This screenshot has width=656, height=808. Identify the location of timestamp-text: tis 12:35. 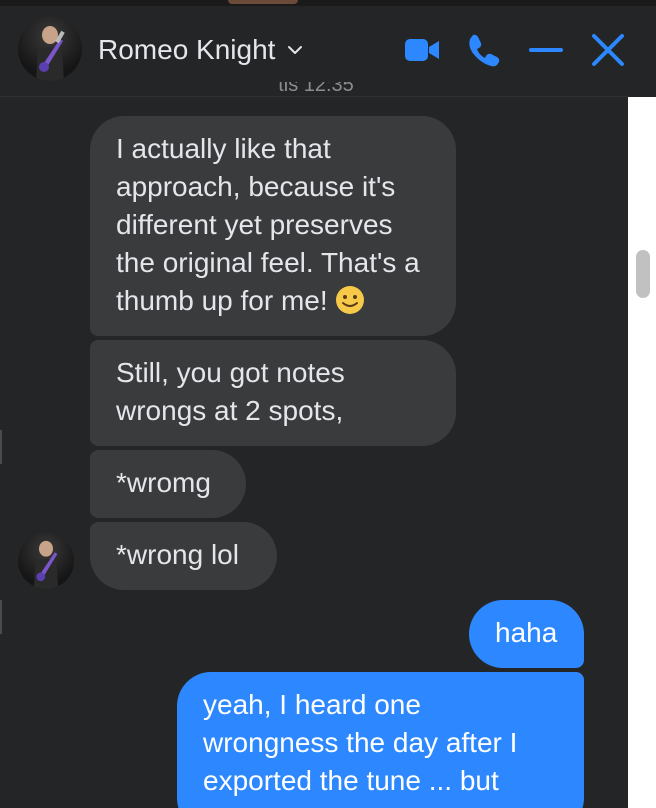
(316, 89).